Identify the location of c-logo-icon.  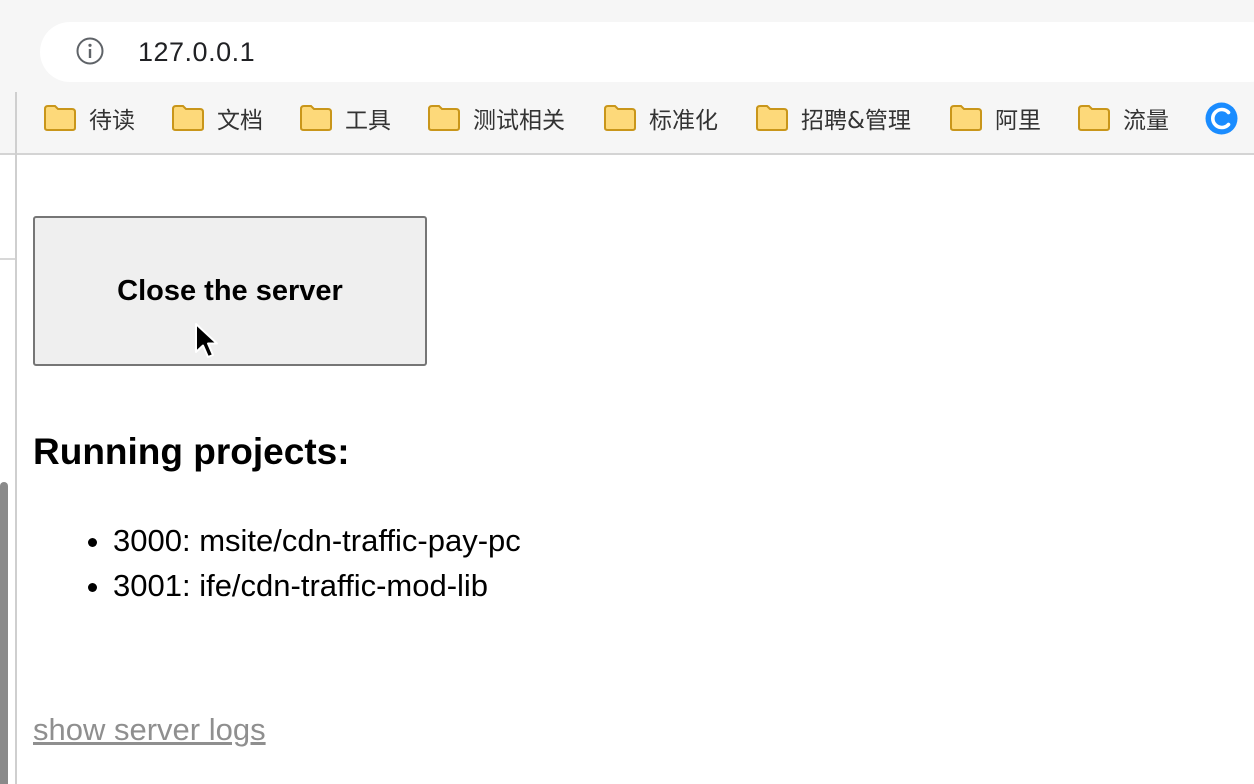
(1221, 118).